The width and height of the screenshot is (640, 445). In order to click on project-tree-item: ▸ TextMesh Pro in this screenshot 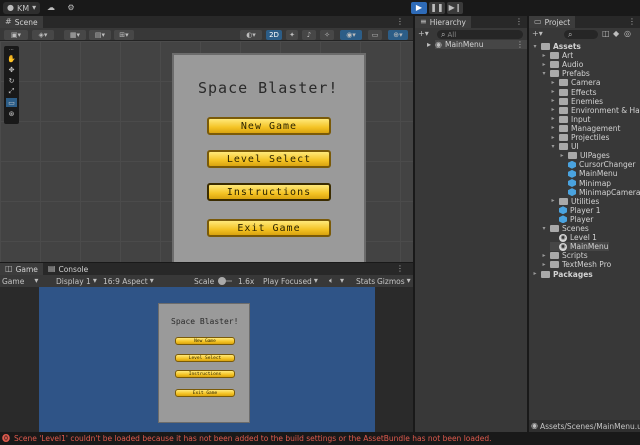, I will do `click(576, 264)`.